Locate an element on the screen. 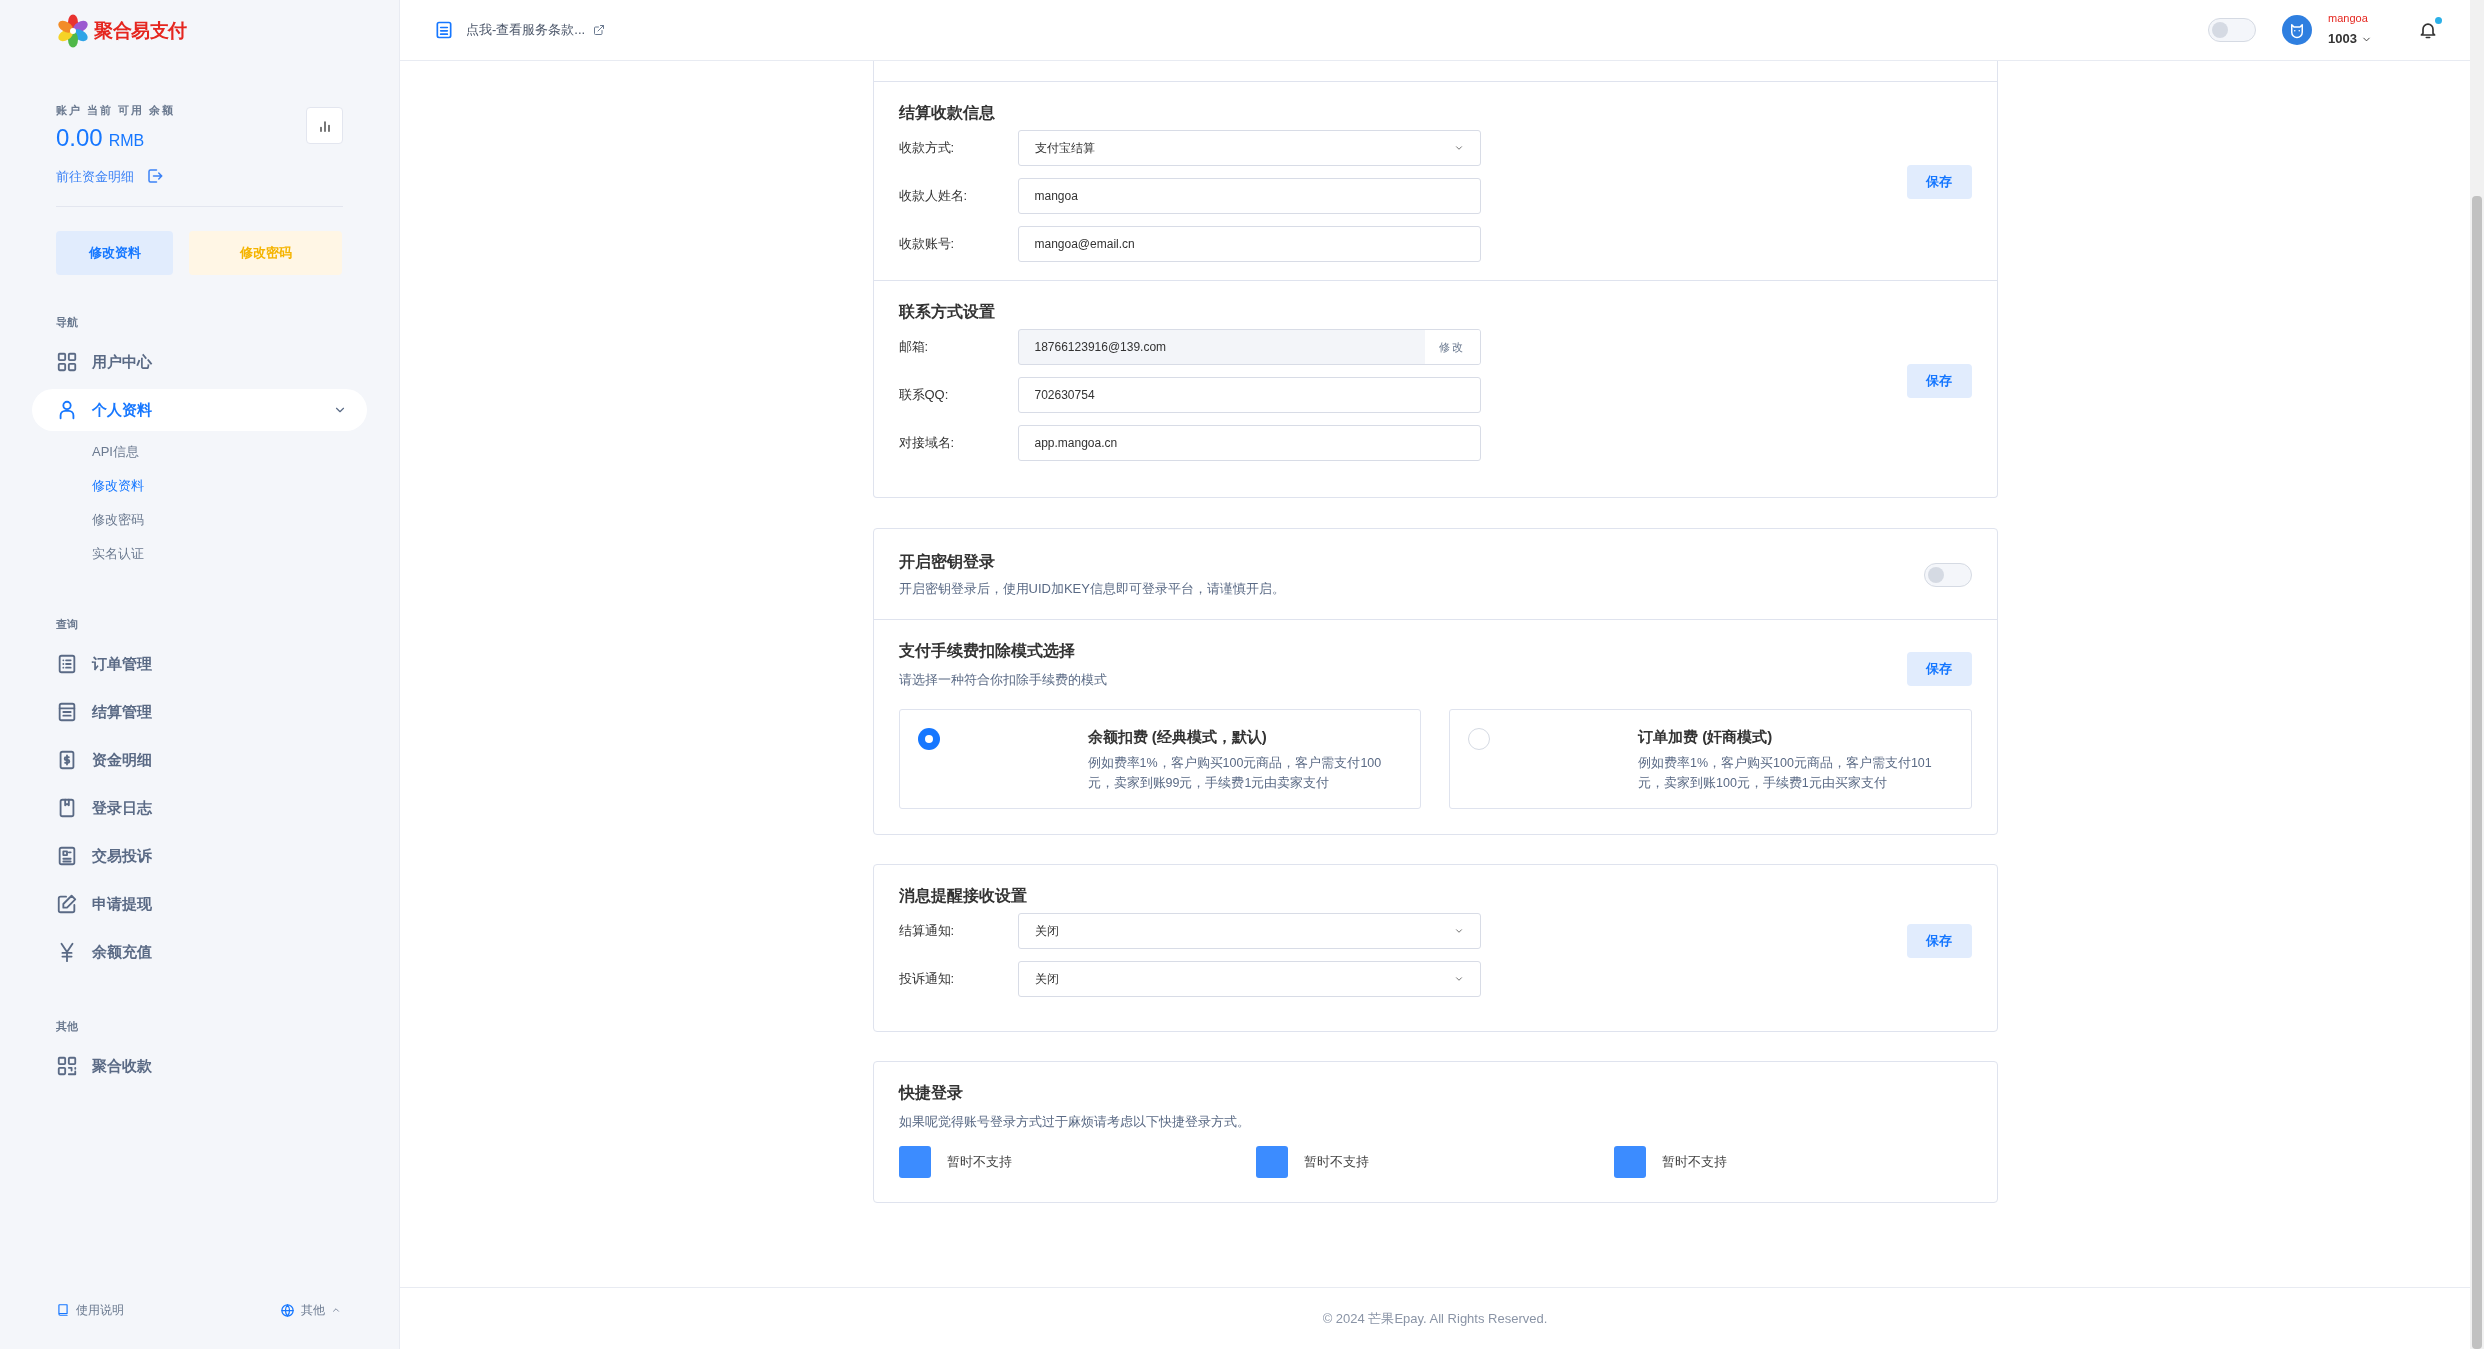 The width and height of the screenshot is (2484, 1349). document-icon is located at coordinates (67, 856).